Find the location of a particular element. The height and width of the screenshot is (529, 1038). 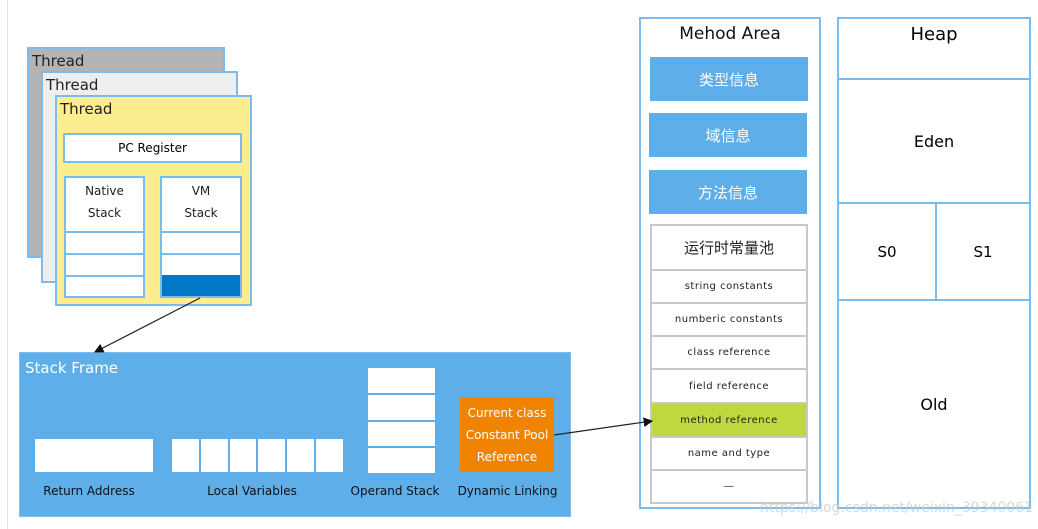

arrow-vm-stack-to-frame is located at coordinates (147, 325).